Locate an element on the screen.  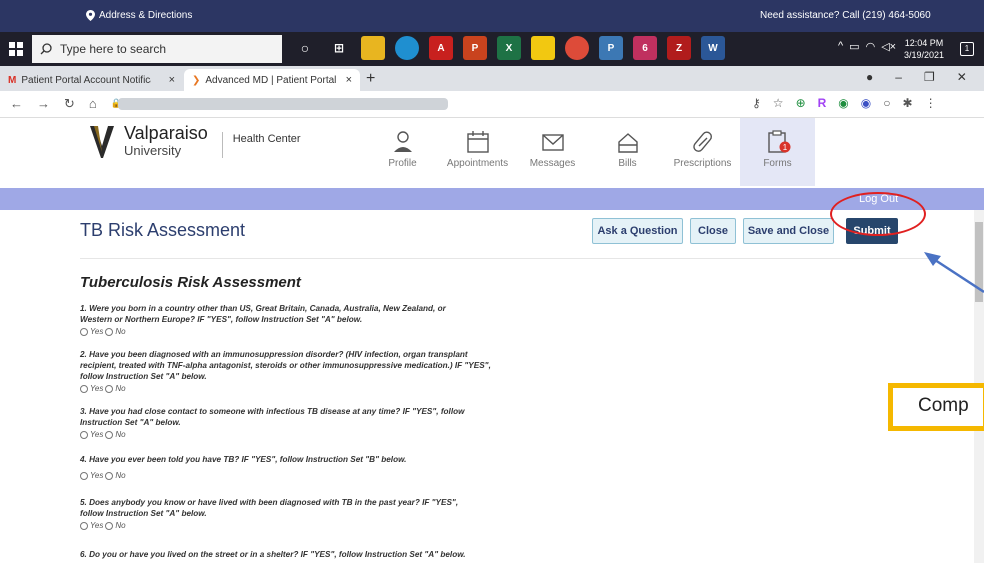
taskbar-clock: 12:04 PM 3/19/2021 is located at coordinates (924, 49).